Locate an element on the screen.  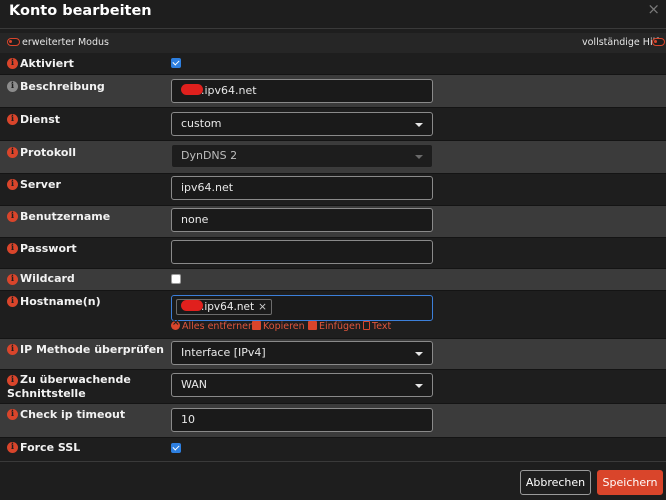
clear-all-action: Alles entfernen is located at coordinates (212, 325).